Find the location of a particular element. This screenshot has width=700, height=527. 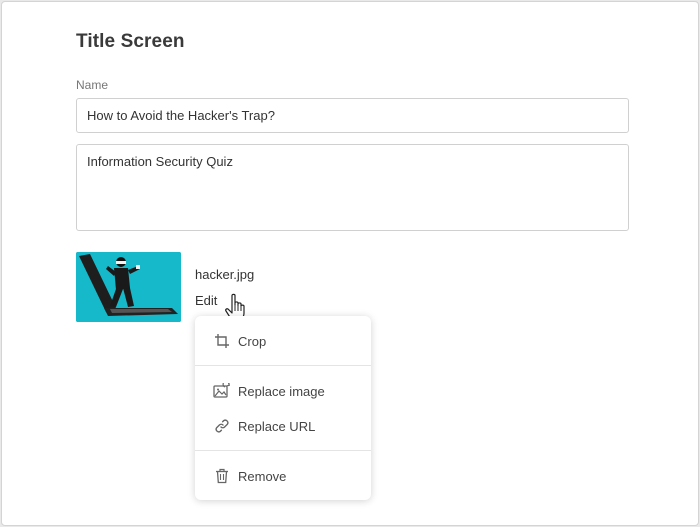

menu-item-crop-label: Crop is located at coordinates (252, 341).